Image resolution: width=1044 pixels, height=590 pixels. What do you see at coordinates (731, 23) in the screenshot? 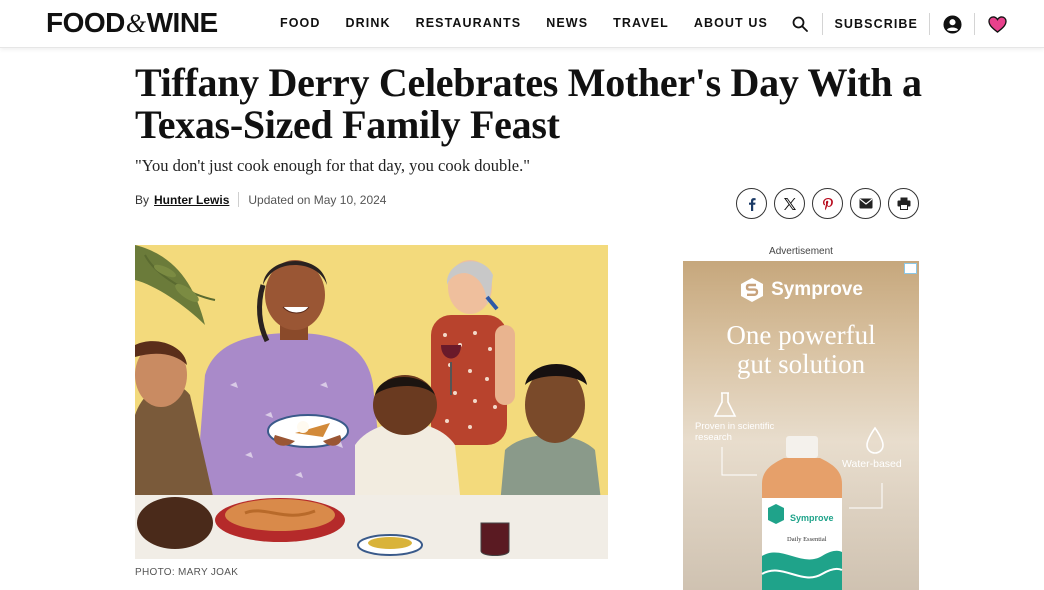
I see `nav-about-us: ABOUT US` at bounding box center [731, 23].